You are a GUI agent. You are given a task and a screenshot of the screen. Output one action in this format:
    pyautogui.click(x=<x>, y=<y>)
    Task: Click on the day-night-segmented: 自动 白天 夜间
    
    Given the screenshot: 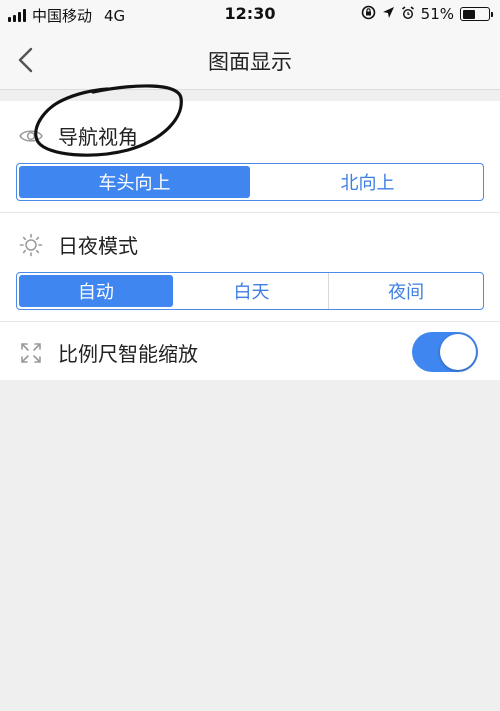 What is the action you would take?
    pyautogui.click(x=250, y=291)
    